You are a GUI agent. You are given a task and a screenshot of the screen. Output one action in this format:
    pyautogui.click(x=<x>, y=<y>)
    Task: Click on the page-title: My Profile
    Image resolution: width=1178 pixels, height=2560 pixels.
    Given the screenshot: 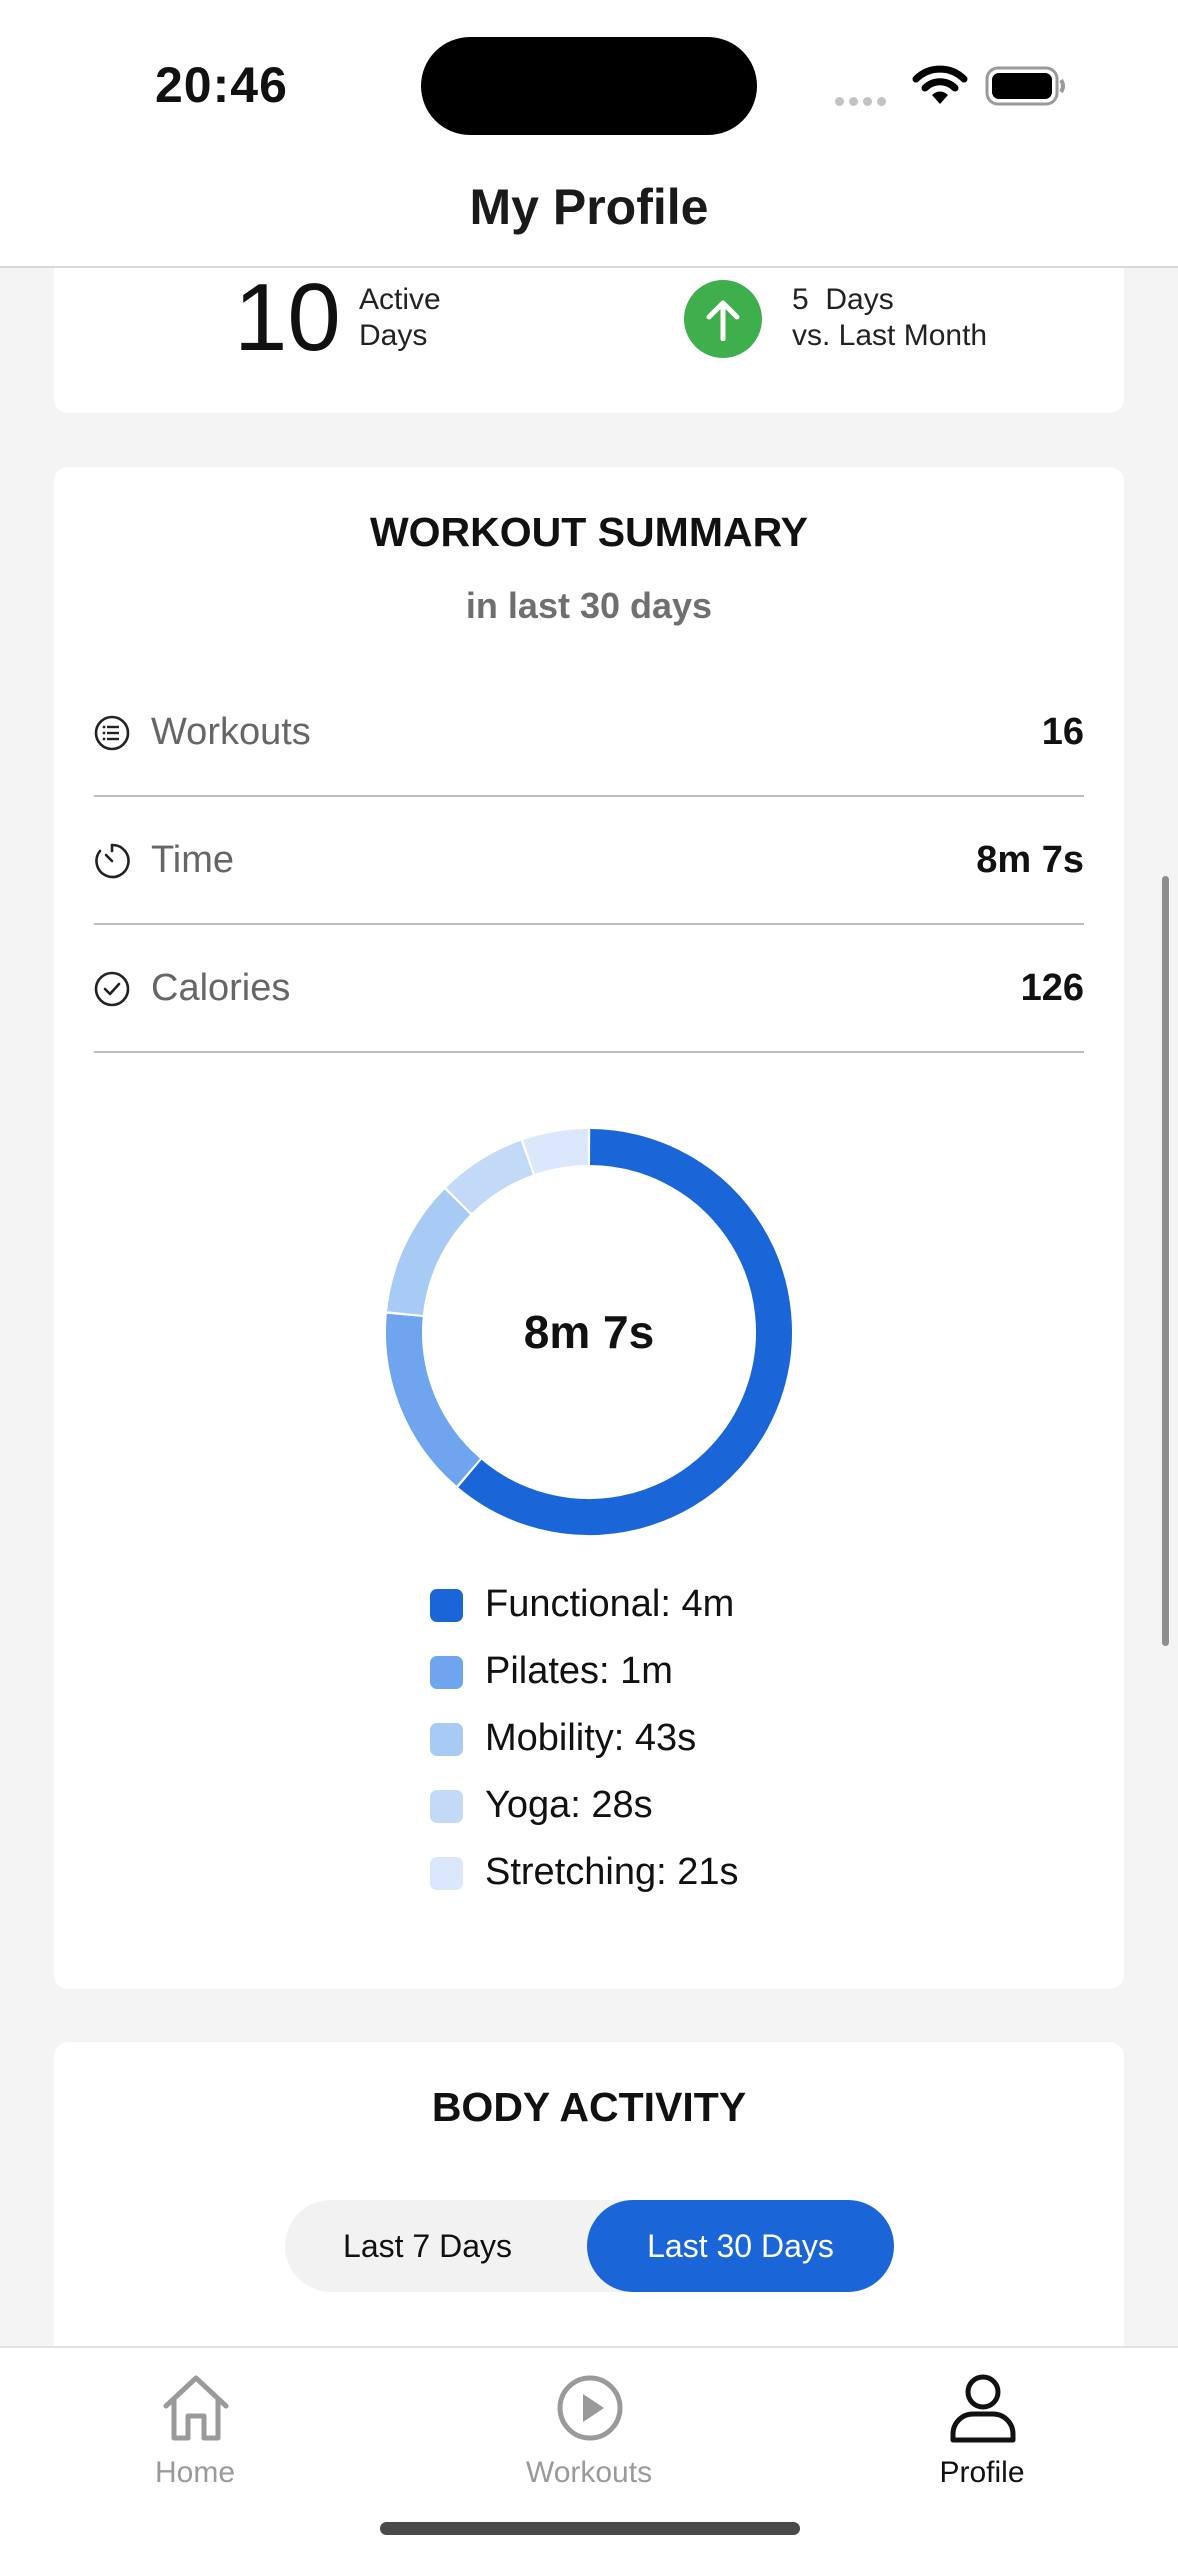 What is the action you would take?
    pyautogui.click(x=589, y=207)
    